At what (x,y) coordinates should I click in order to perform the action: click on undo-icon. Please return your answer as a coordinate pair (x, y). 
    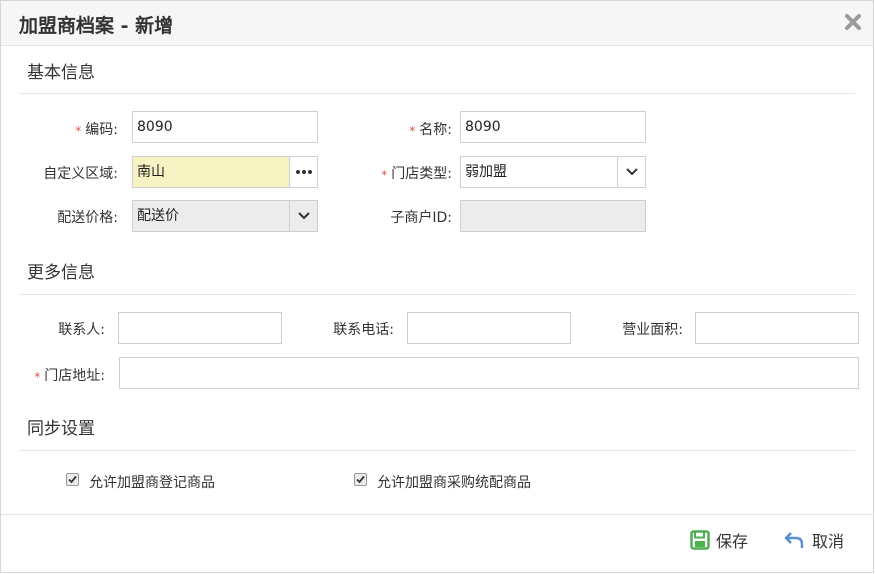
    Looking at the image, I should click on (794, 540).